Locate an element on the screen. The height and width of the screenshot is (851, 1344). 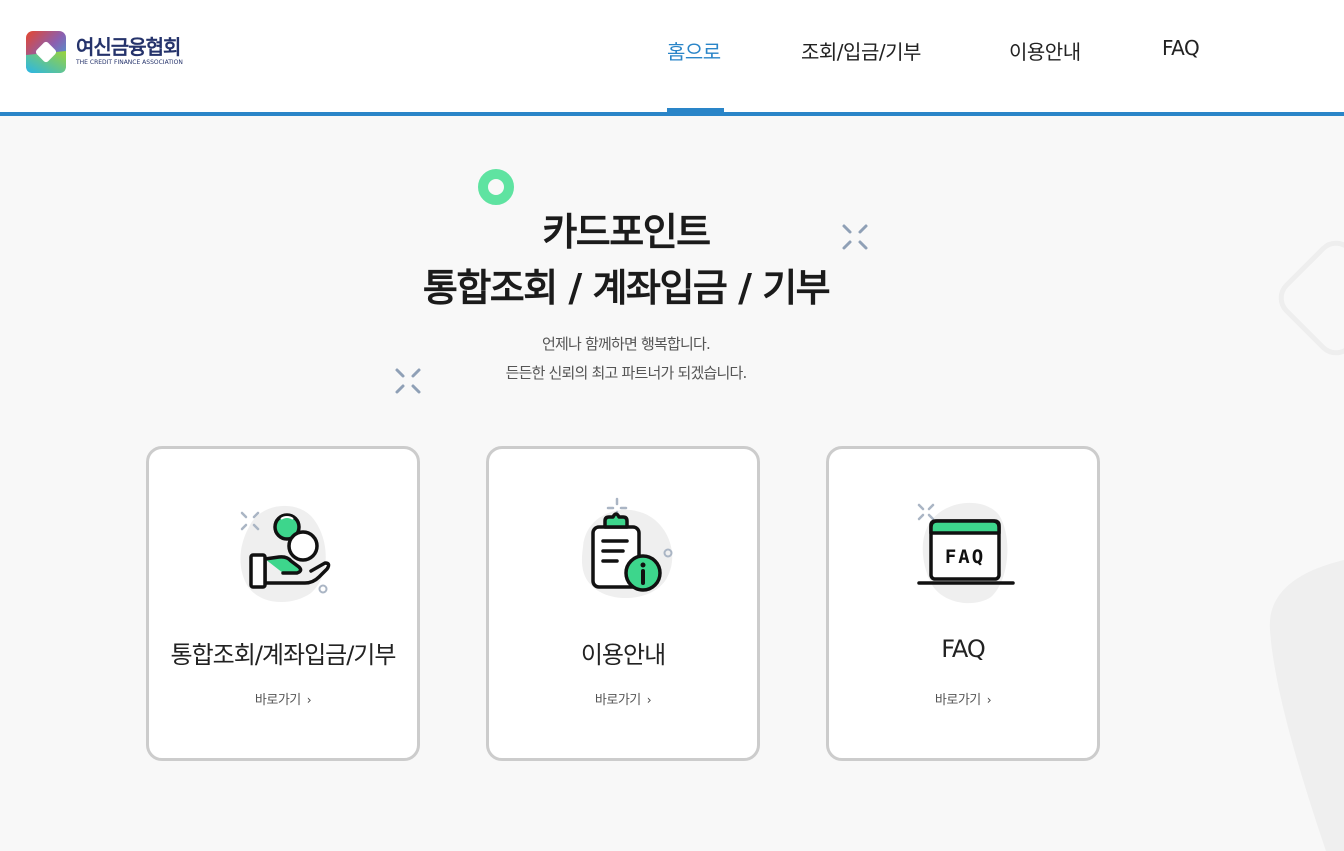
hero-title: 카드포인트 통합조회 / 계좌입금 / 기부 is located at coordinates (626, 260).